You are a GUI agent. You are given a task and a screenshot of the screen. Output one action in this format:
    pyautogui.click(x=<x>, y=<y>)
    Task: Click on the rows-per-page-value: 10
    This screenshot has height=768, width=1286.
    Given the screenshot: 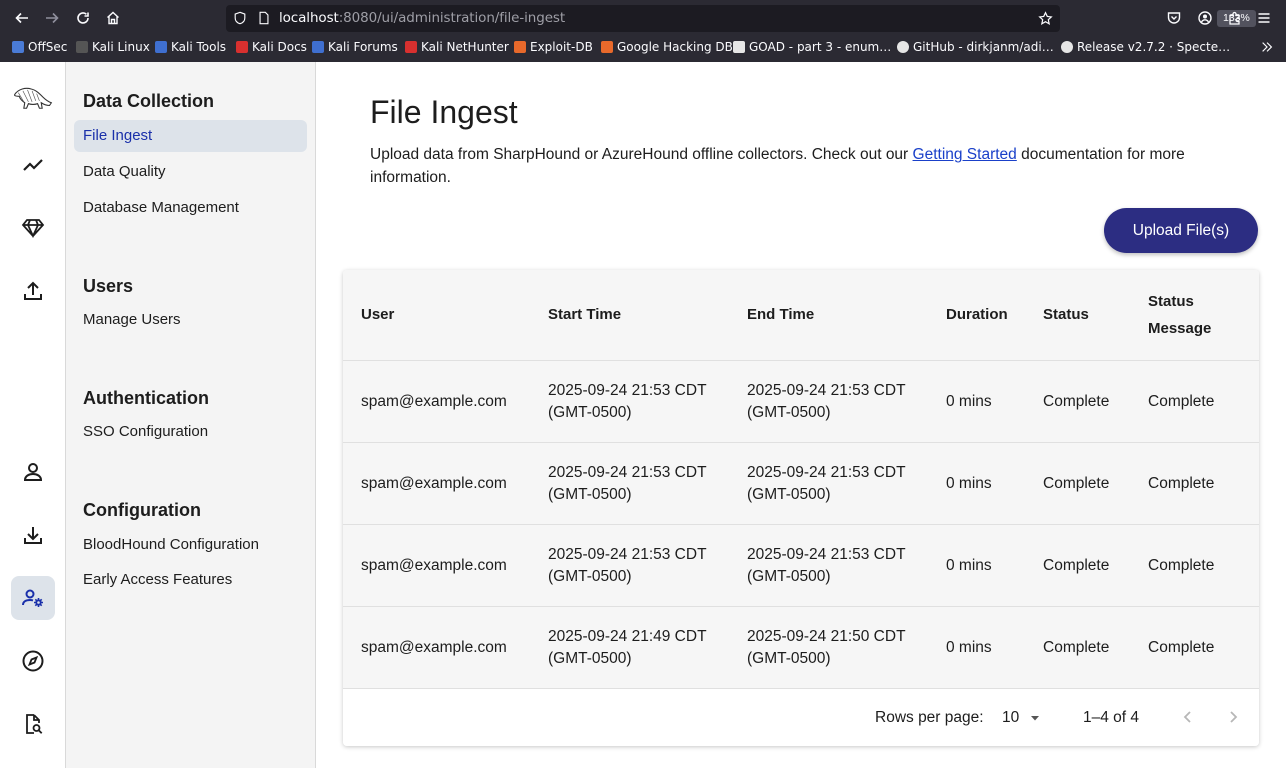 What is the action you would take?
    pyautogui.click(x=1011, y=717)
    